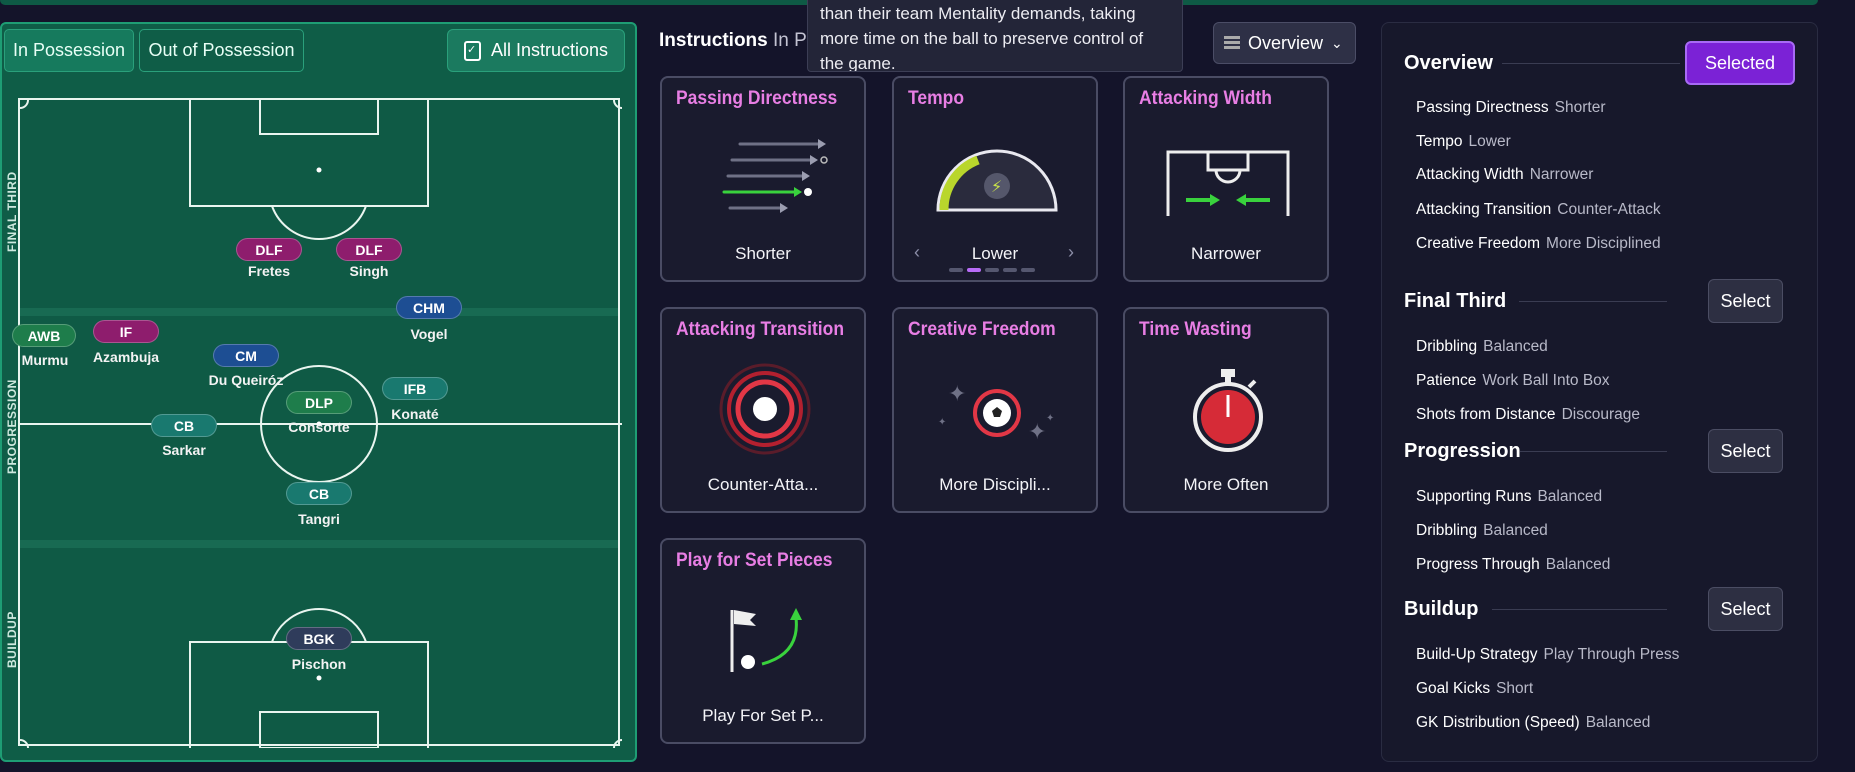 This screenshot has width=1855, height=772. Describe the element at coordinates (1745, 609) in the screenshot. I see `buildup-select-button: Select` at that location.